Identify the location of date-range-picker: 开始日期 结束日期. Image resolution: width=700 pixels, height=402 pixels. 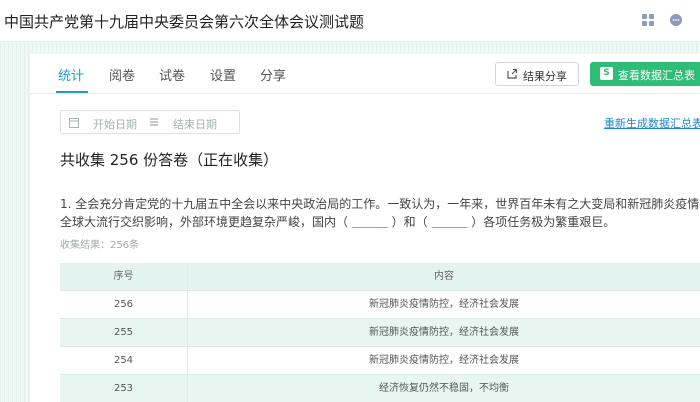
(150, 122).